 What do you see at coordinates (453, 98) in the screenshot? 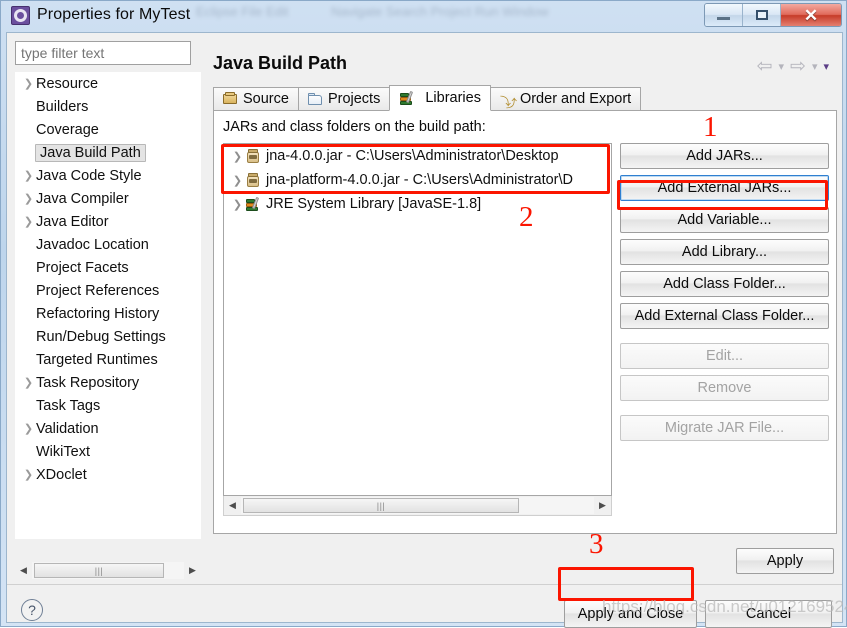
I see `tab-label: Libraries` at bounding box center [453, 98].